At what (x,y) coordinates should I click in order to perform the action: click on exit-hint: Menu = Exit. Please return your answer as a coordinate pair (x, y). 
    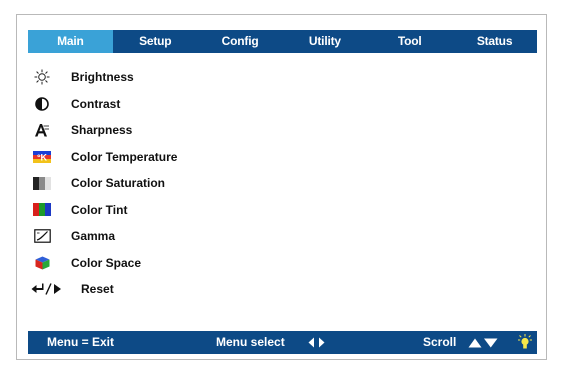
    Looking at the image, I should click on (81, 342).